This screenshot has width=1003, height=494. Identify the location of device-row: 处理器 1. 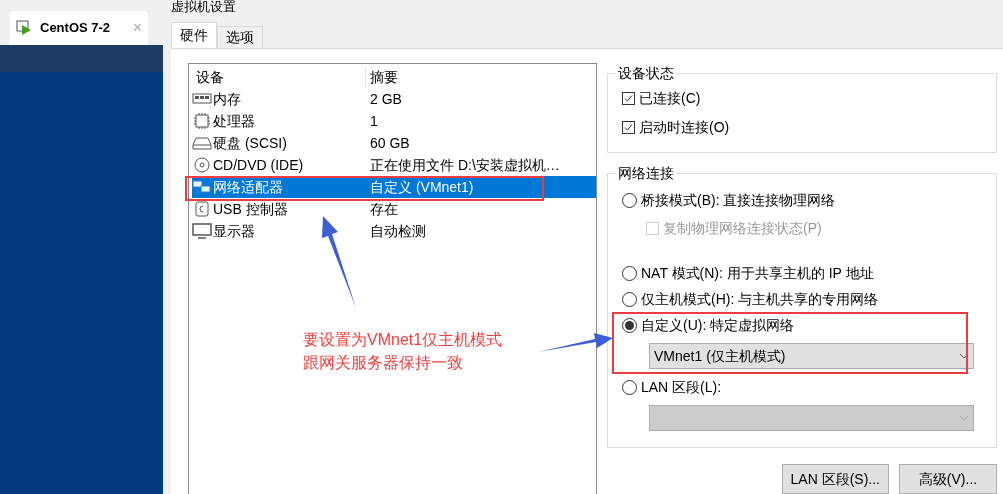
(394, 121).